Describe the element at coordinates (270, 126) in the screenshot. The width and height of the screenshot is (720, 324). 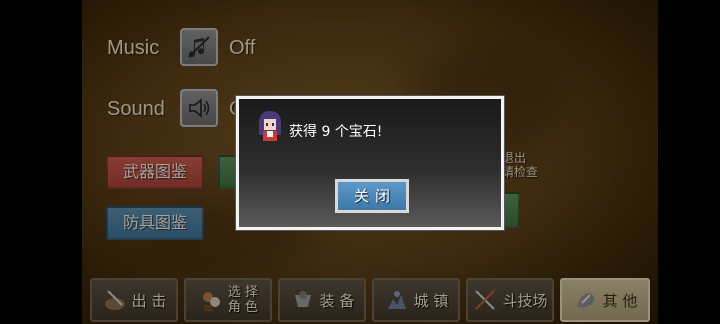
I see `character-avatar-icon` at that location.